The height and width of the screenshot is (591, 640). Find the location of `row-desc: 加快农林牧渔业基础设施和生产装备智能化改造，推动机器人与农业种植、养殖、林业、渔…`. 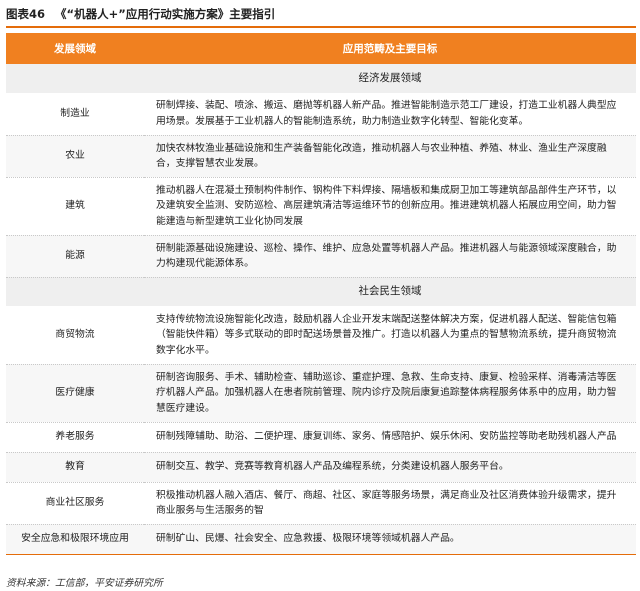

row-desc: 加快农林牧渔业基础设施和生产装备智能化改造，推动机器人与农业种植、养殖、林业、渔… is located at coordinates (390, 156).